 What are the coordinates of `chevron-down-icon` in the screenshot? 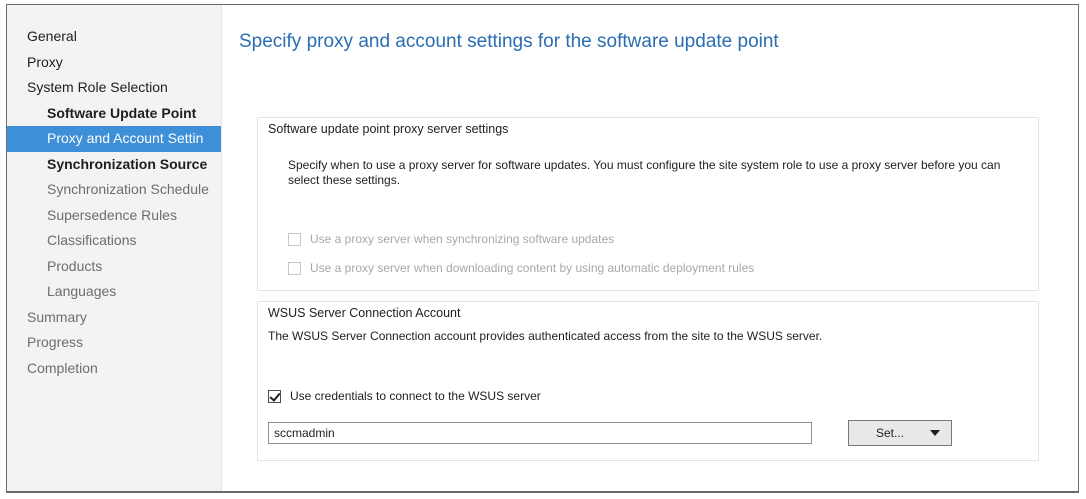 It's located at (935, 433).